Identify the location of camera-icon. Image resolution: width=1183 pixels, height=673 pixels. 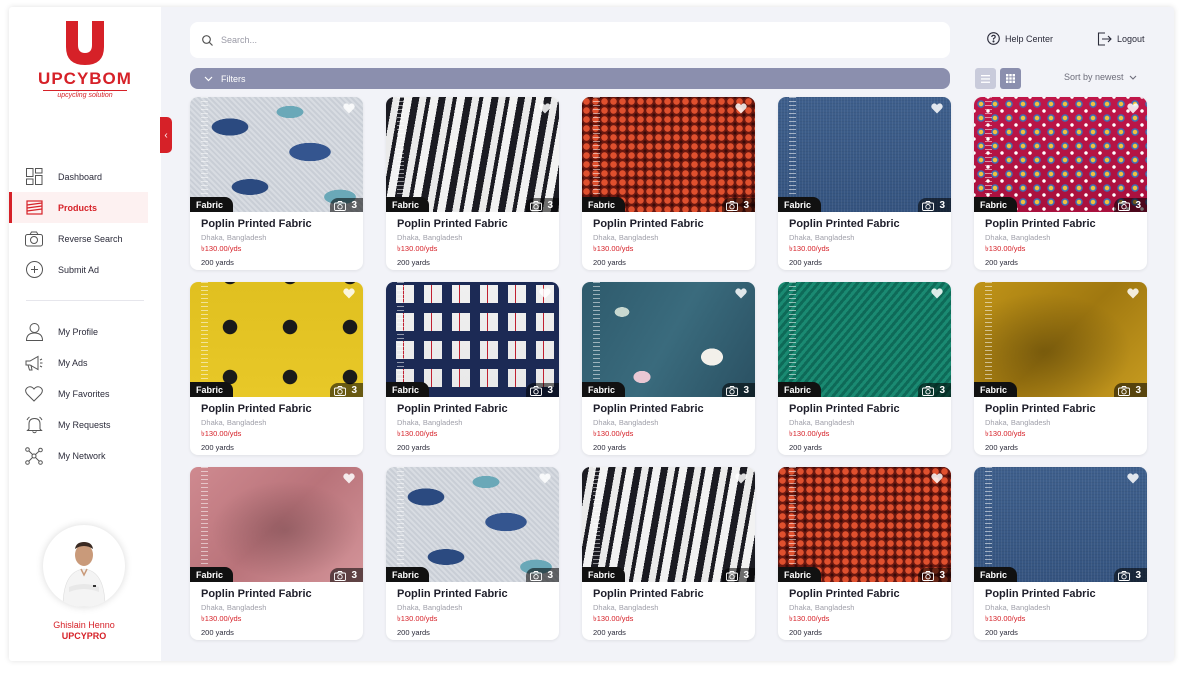
(732, 390).